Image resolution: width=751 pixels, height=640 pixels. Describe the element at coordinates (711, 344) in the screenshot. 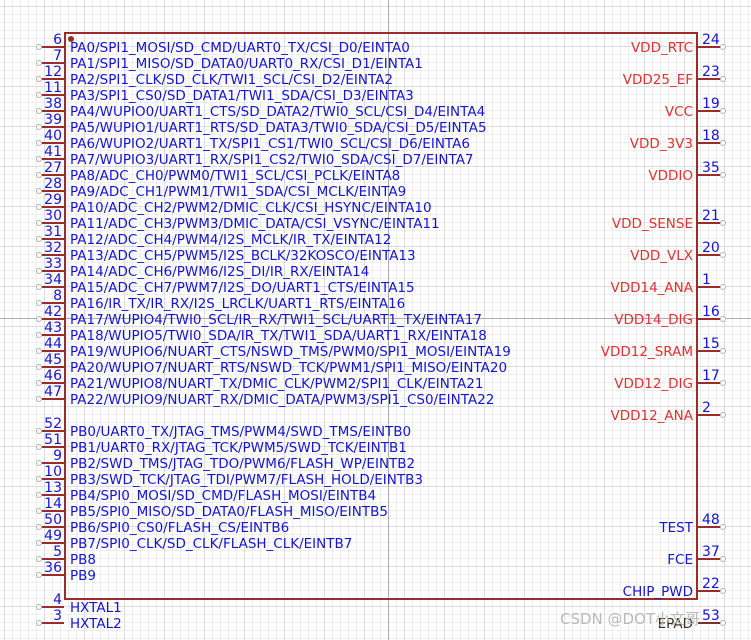

I see `pin-number: 15` at that location.